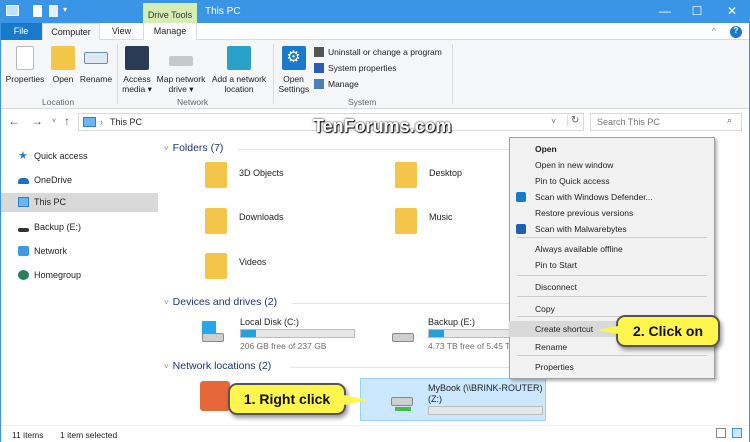 The image size is (750, 442). Describe the element at coordinates (25, 65) in the screenshot. I see `properties-button: Properties` at that location.